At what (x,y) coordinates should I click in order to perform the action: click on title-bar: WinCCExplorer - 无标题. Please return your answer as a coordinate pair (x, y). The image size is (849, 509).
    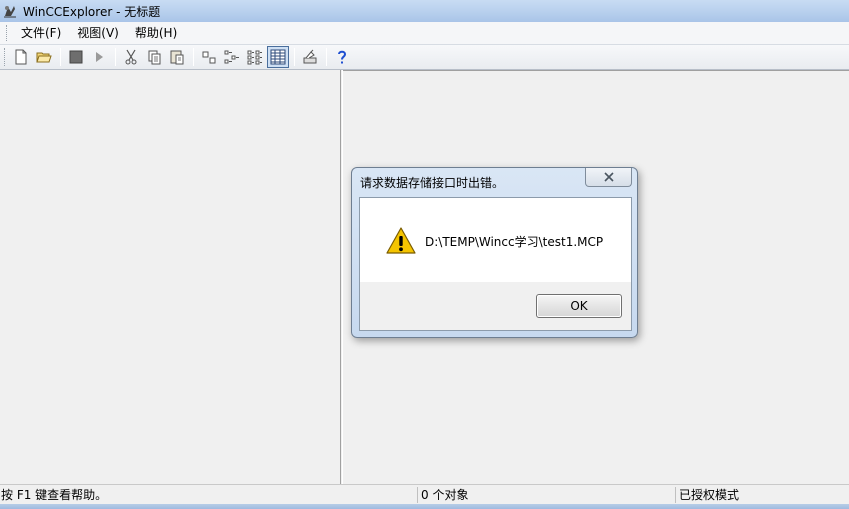
    Looking at the image, I should click on (424, 11).